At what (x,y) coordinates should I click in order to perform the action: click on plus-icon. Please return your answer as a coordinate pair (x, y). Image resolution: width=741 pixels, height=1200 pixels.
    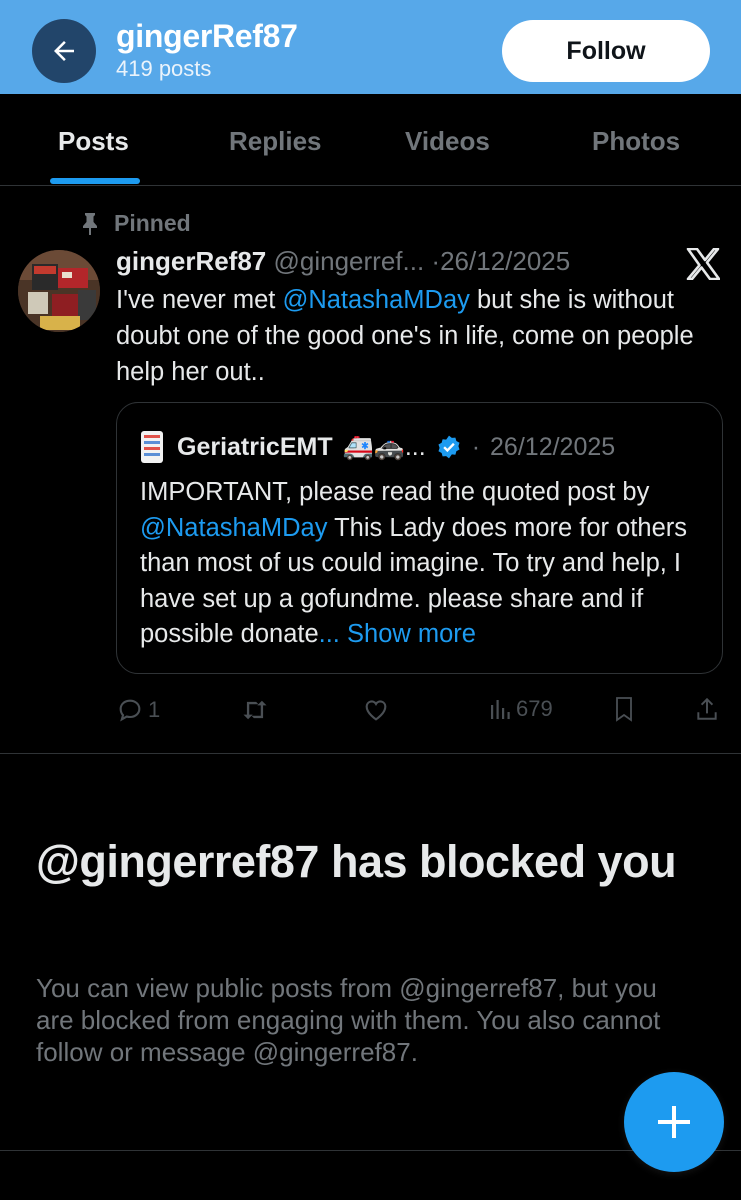
    Looking at the image, I should click on (674, 1122).